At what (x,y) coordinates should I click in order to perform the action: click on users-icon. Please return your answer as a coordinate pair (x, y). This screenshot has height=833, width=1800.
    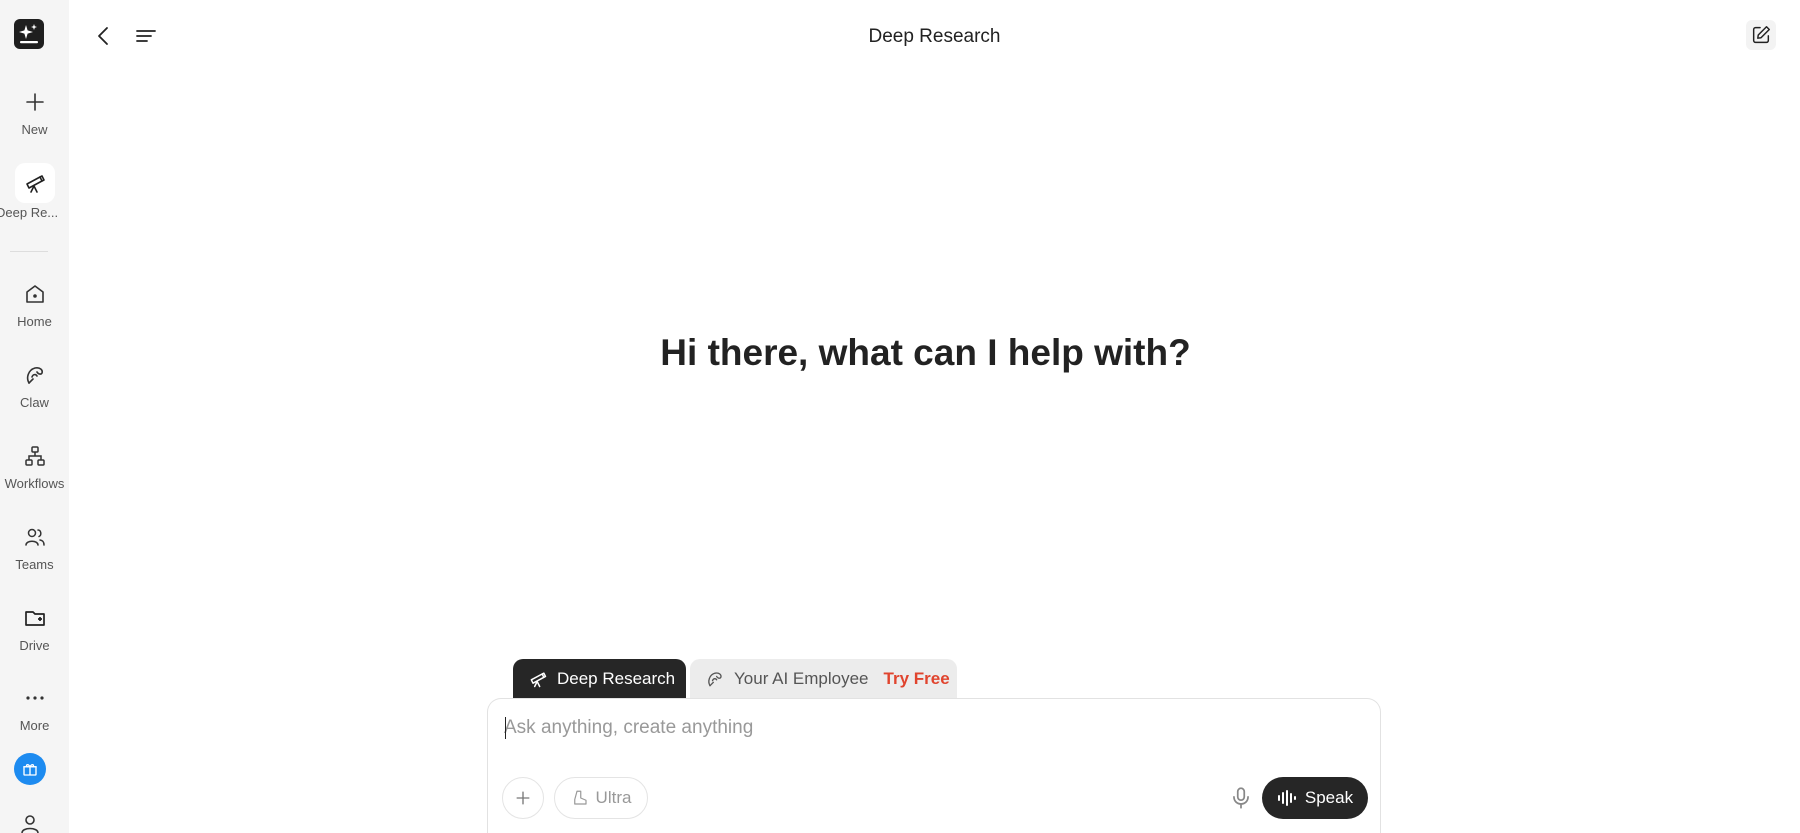
    Looking at the image, I should click on (34, 537).